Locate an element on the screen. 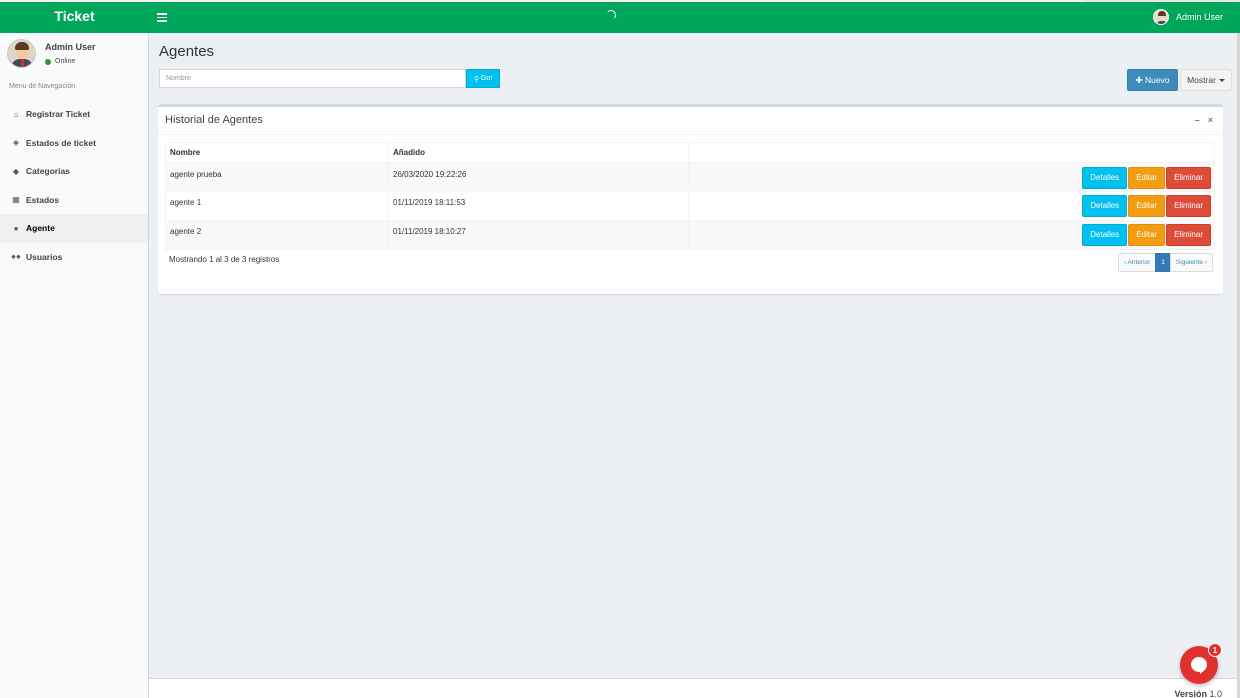 The image size is (1240, 698). ticket-icon: ◈ is located at coordinates (16, 143).